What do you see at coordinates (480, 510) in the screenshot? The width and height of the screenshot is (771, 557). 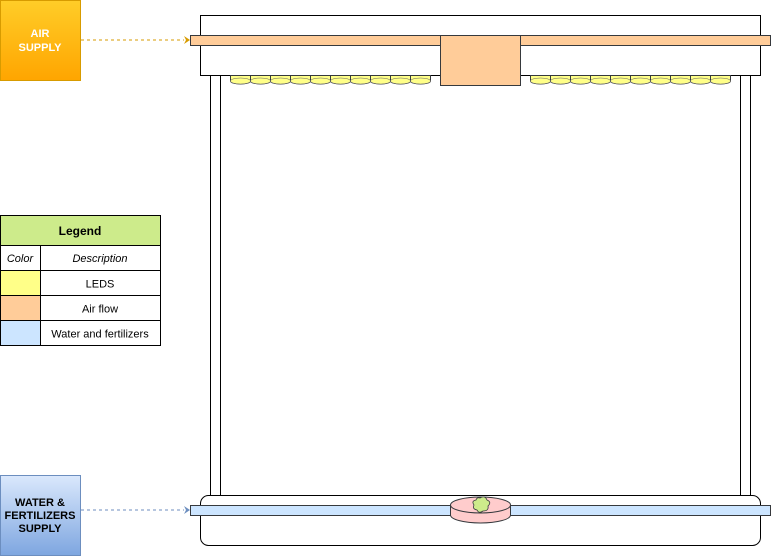 I see `plant-dish` at bounding box center [480, 510].